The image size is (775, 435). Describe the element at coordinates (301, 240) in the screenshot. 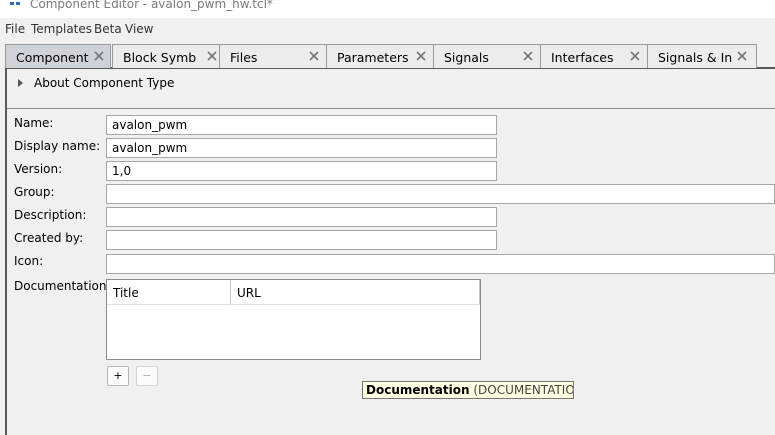

I see `created-by-field` at that location.